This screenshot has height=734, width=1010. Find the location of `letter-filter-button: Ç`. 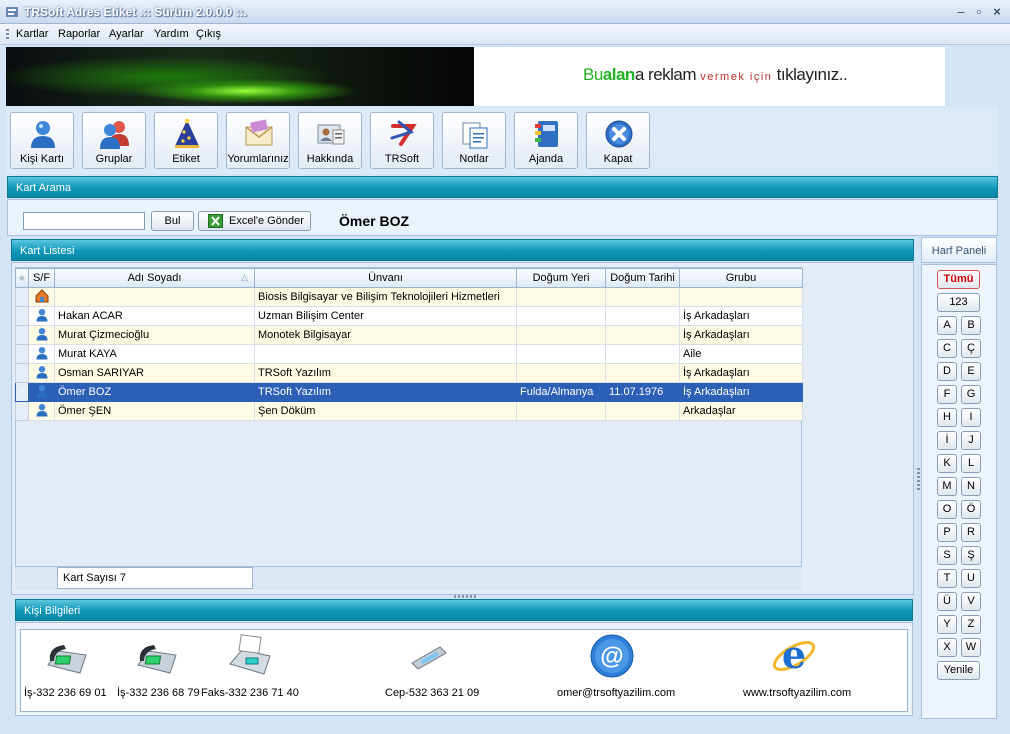

letter-filter-button: Ç is located at coordinates (971, 348).